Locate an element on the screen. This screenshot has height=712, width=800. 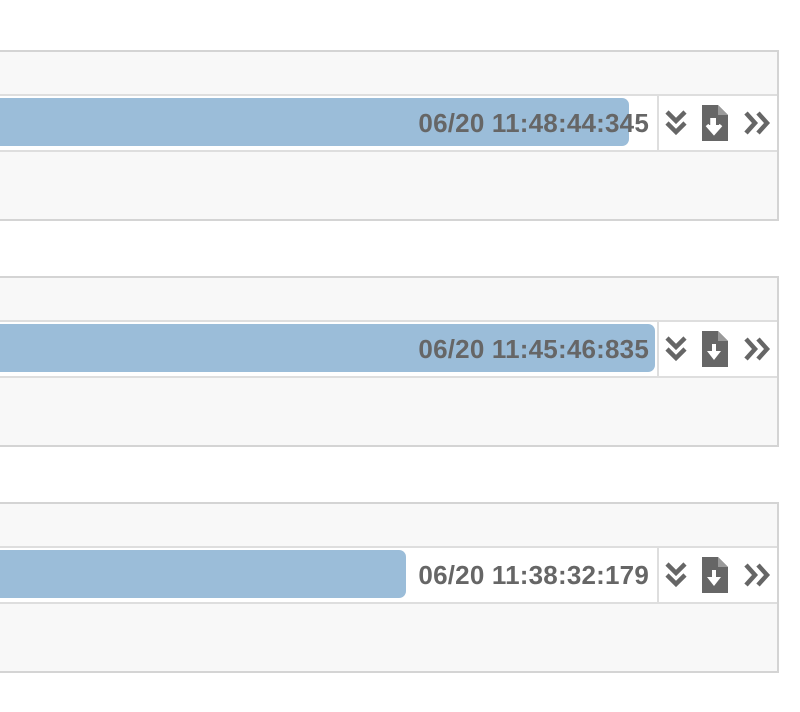
job-row: 06/20 11:45:46:835 is located at coordinates (388, 350).